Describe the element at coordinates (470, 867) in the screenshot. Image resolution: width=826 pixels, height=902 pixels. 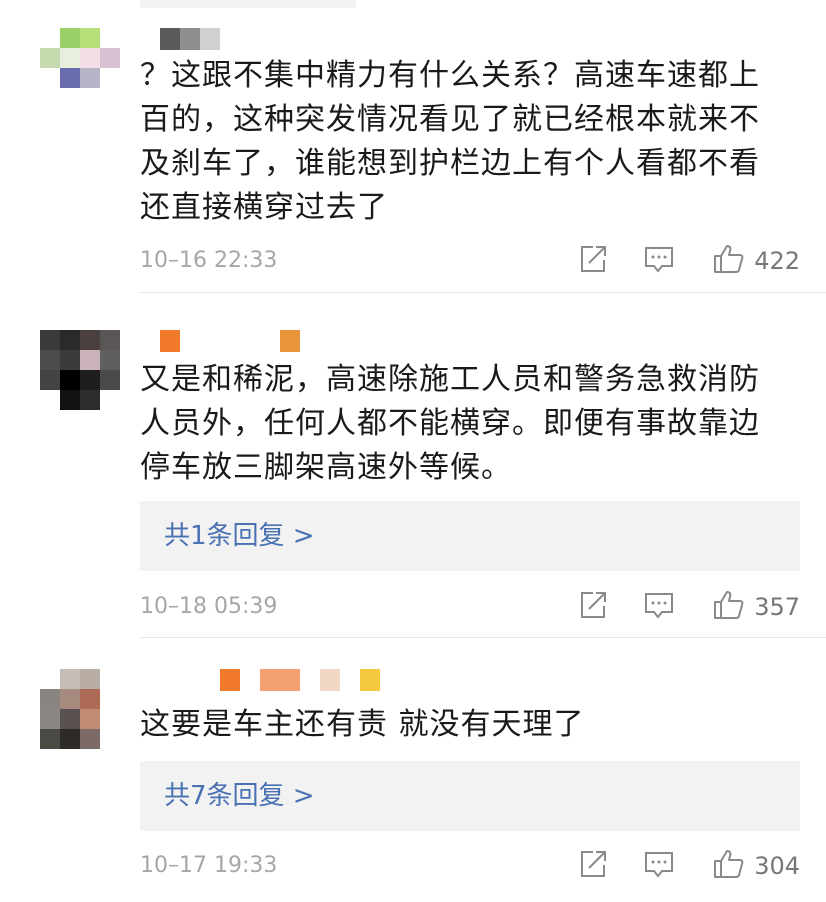
I see `comment-meta: 10–17 19:33 304` at that location.